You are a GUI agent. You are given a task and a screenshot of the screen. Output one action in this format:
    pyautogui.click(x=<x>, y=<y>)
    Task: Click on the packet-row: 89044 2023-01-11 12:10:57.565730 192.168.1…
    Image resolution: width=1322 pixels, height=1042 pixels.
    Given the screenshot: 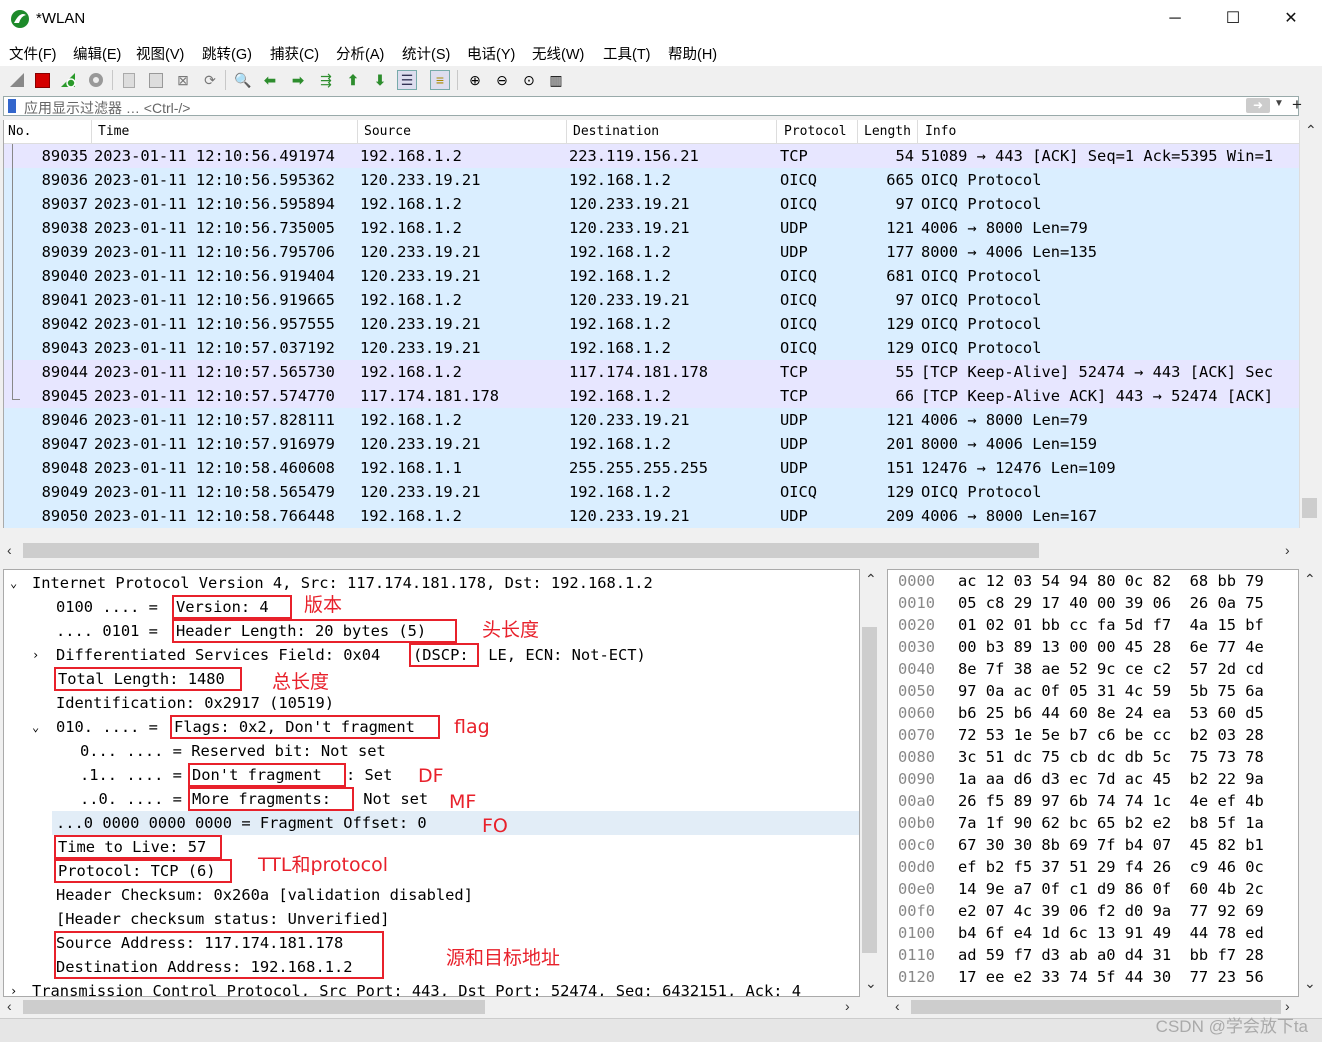 What is the action you would take?
    pyautogui.click(x=652, y=372)
    